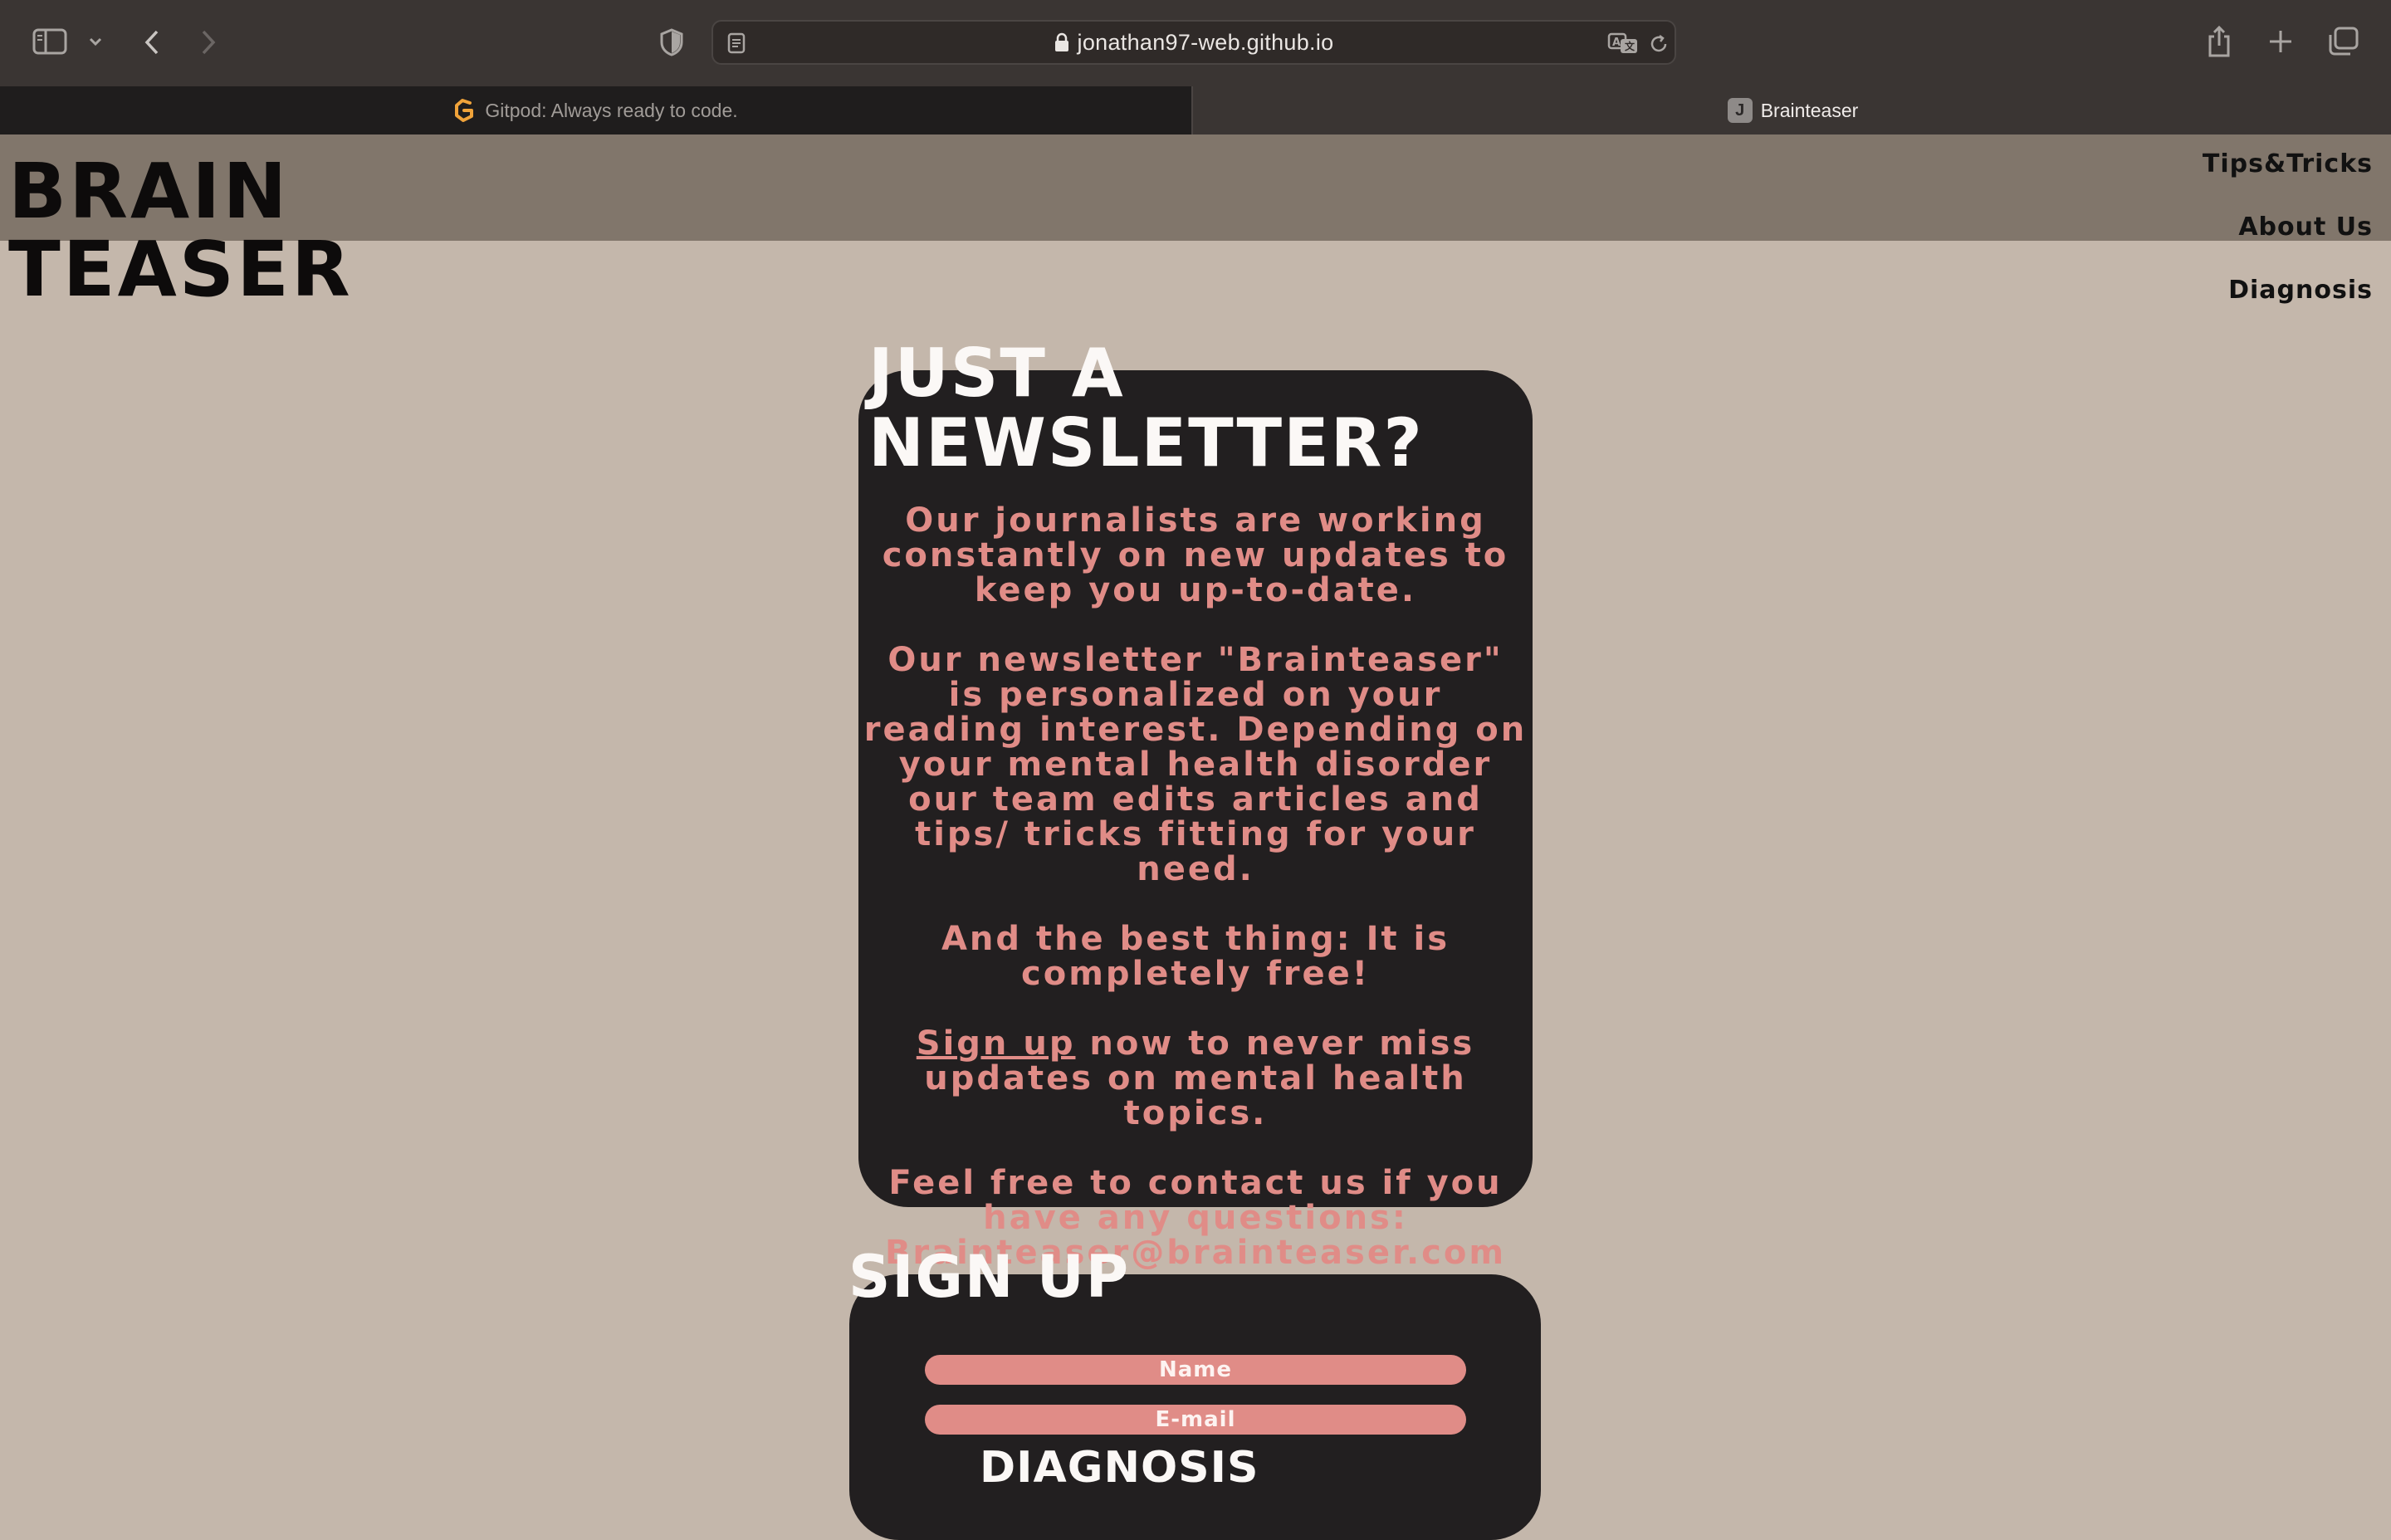 The height and width of the screenshot is (1540, 2391). What do you see at coordinates (1119, 1468) in the screenshot?
I see `diagnosis-heading: DIAGNOSIS` at bounding box center [1119, 1468].